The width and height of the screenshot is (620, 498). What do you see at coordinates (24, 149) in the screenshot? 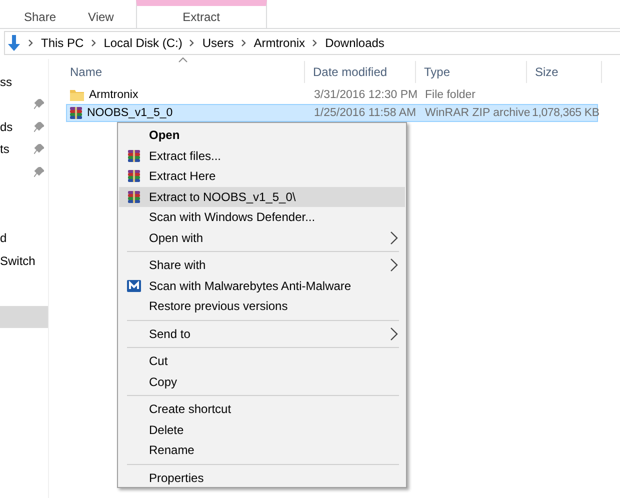
I see `nav-item: ts` at bounding box center [24, 149].